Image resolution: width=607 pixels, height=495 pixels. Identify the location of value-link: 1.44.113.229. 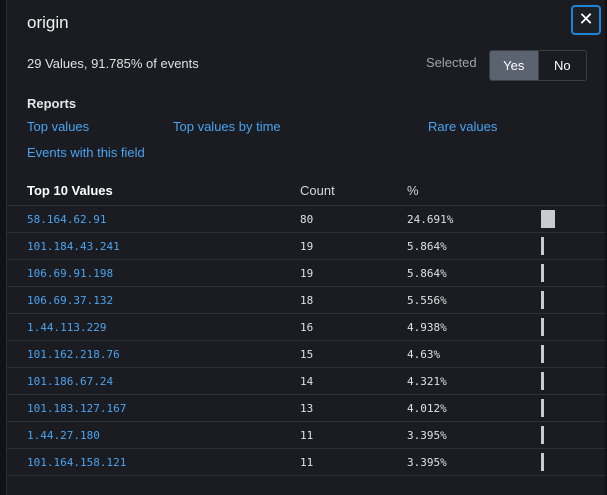
(66, 327).